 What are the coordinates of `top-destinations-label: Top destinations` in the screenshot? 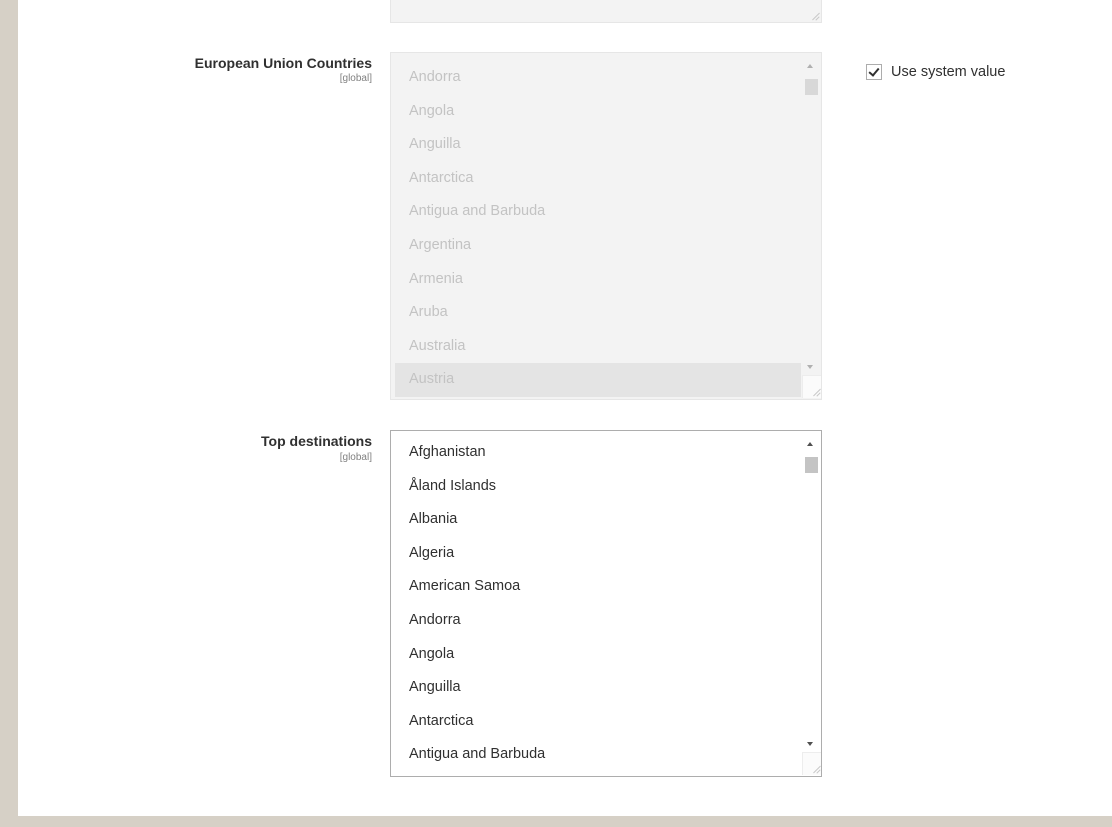 It's located at (316, 441).